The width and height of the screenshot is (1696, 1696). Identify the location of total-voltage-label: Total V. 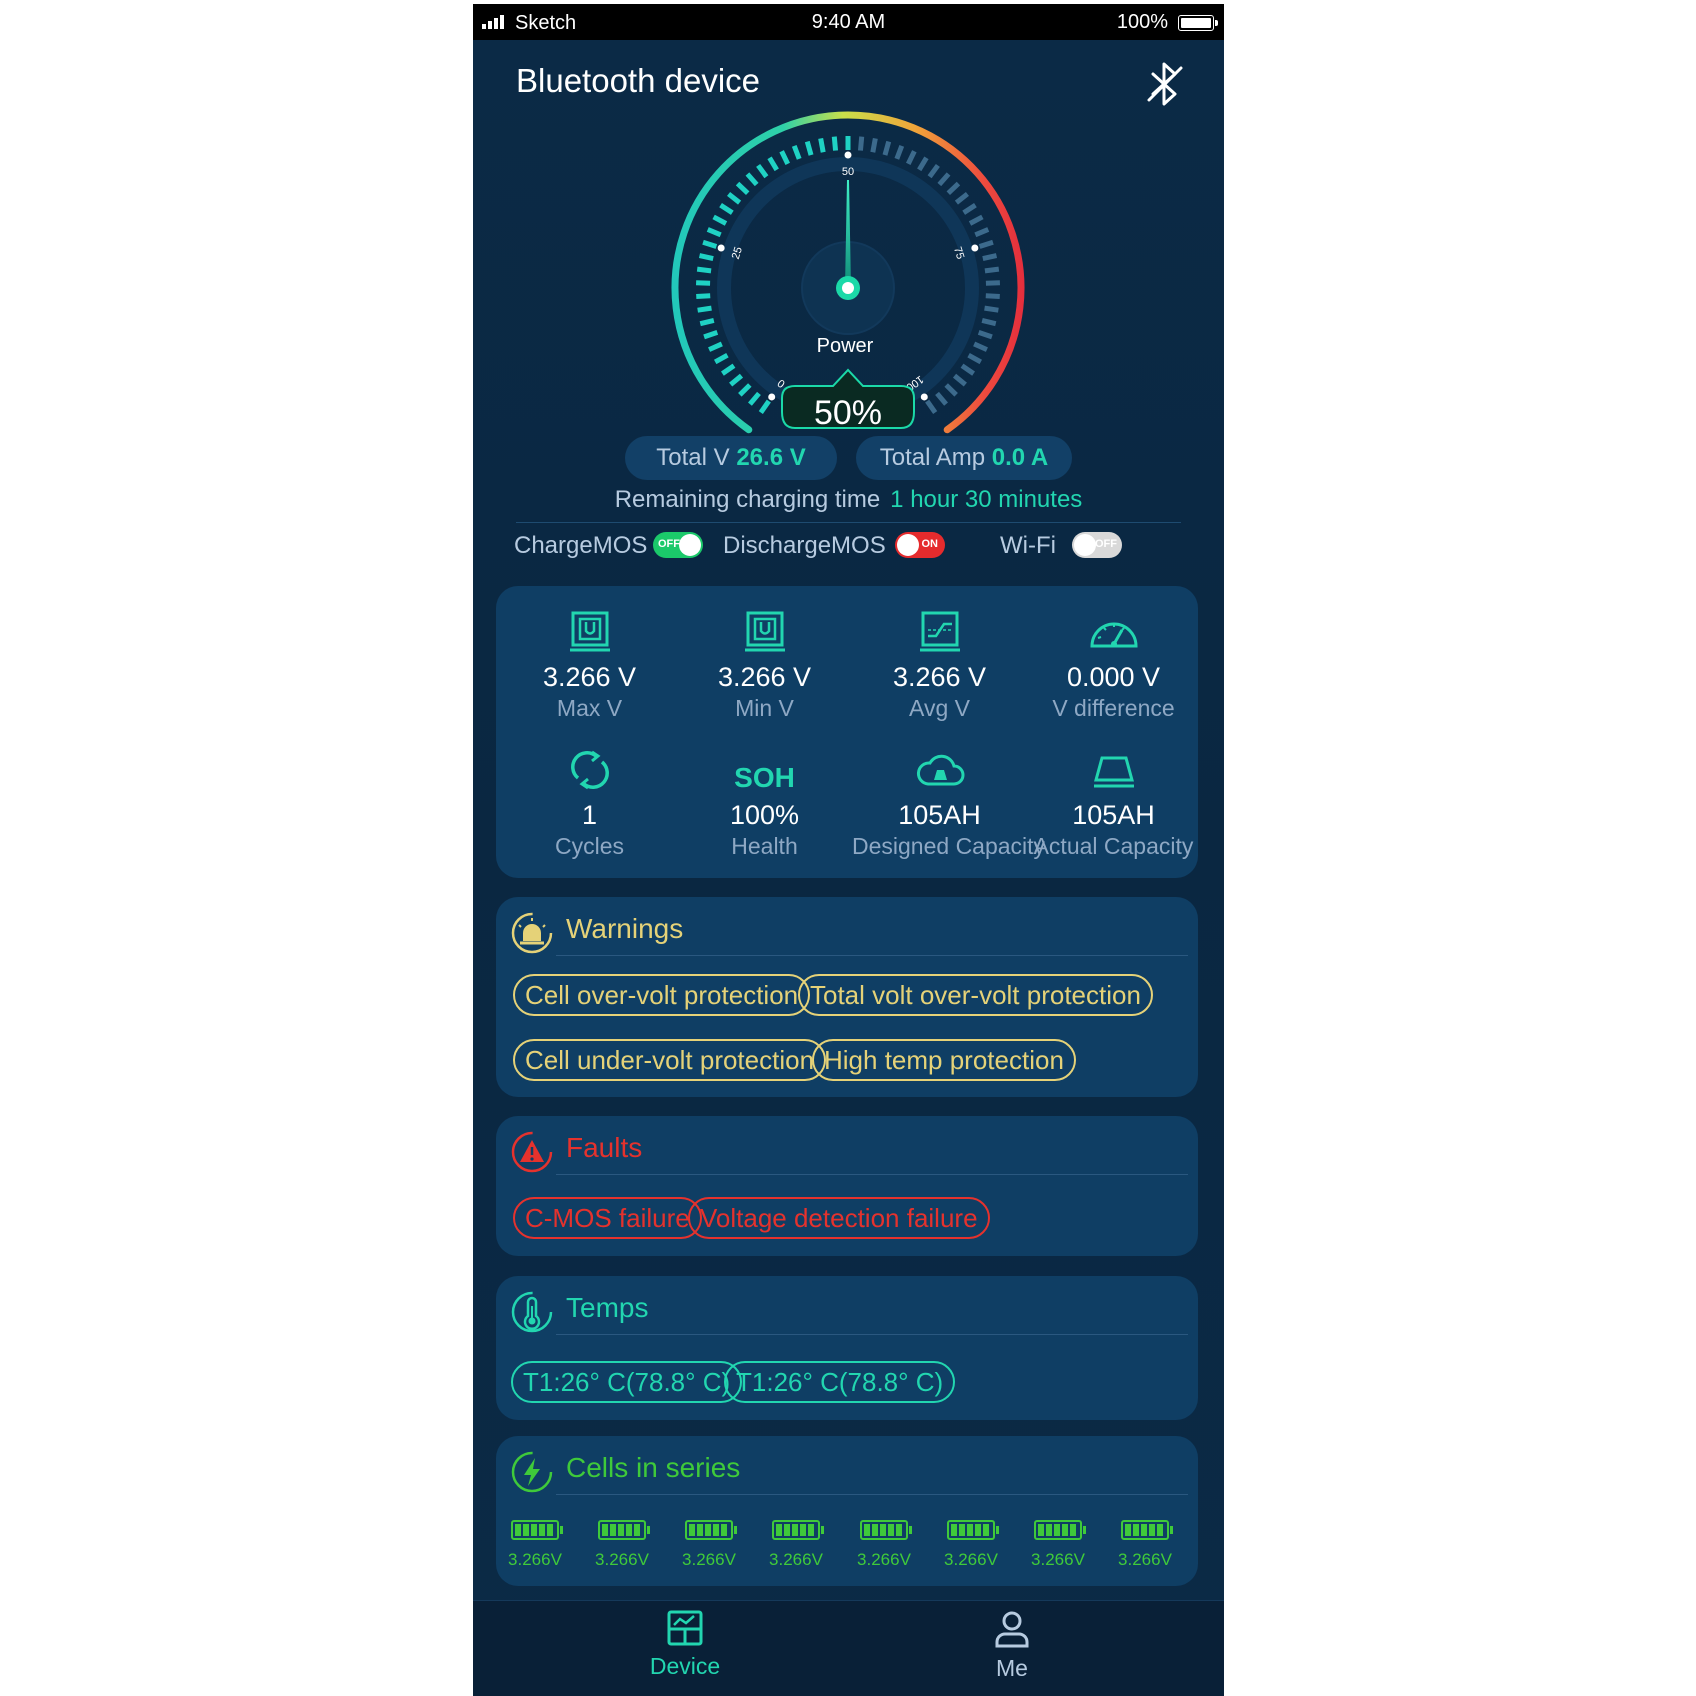
(693, 457).